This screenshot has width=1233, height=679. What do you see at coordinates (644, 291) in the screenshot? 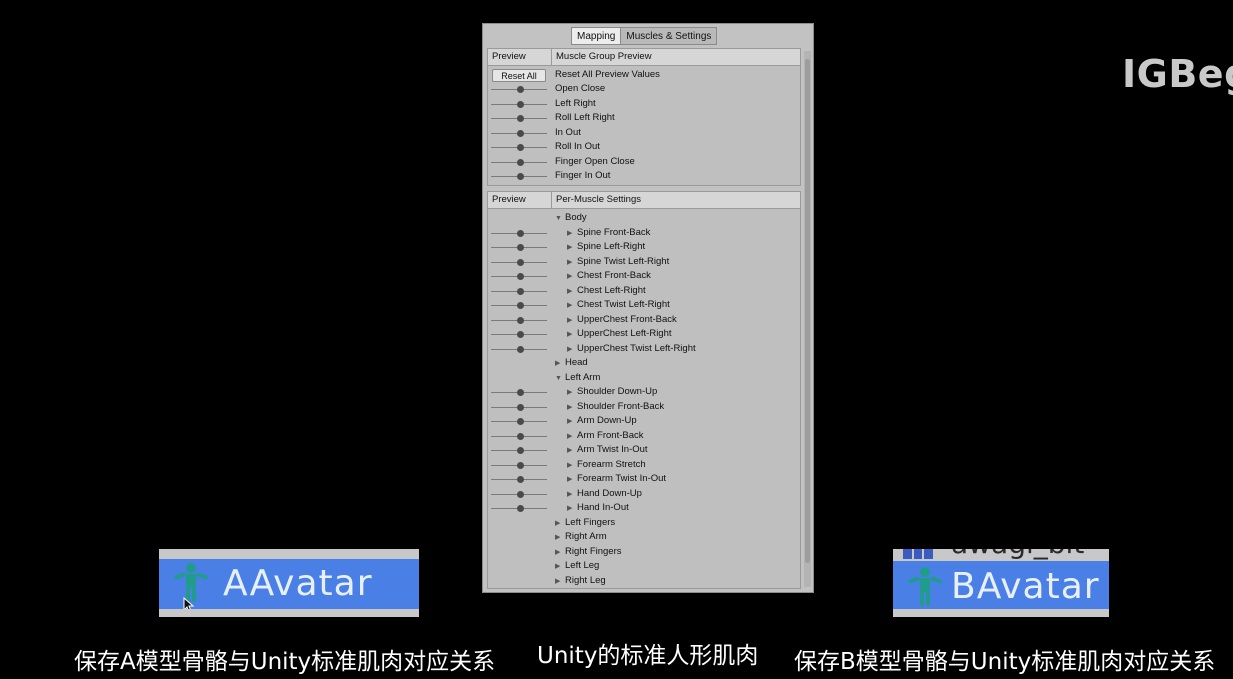
I see `muscle-row: ▶ Chest Left-Right` at bounding box center [644, 291].